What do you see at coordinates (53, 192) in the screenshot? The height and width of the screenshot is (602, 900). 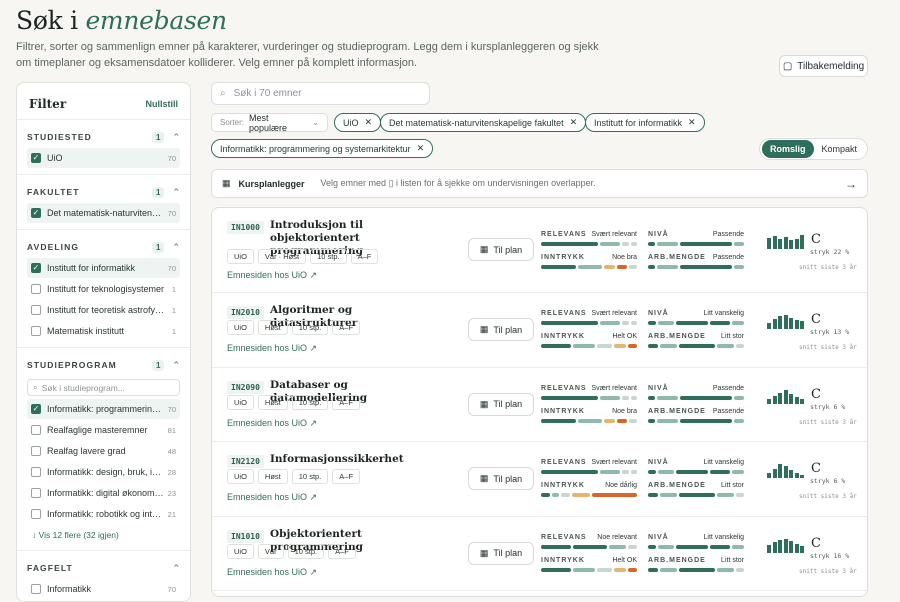 I see `filter-section-title: FAKULTET` at bounding box center [53, 192].